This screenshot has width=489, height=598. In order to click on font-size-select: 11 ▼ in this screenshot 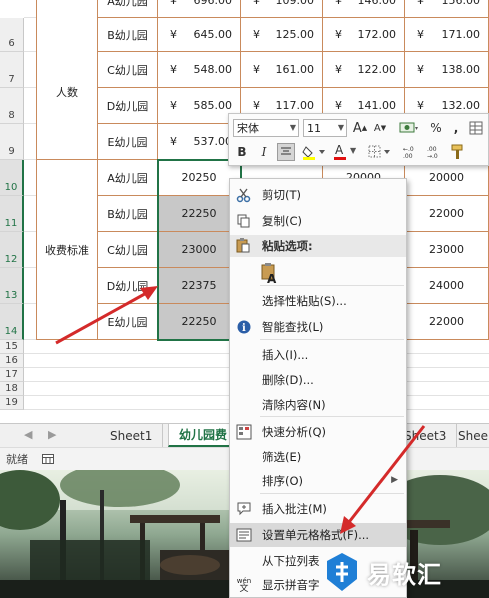, I will do `click(325, 128)`.